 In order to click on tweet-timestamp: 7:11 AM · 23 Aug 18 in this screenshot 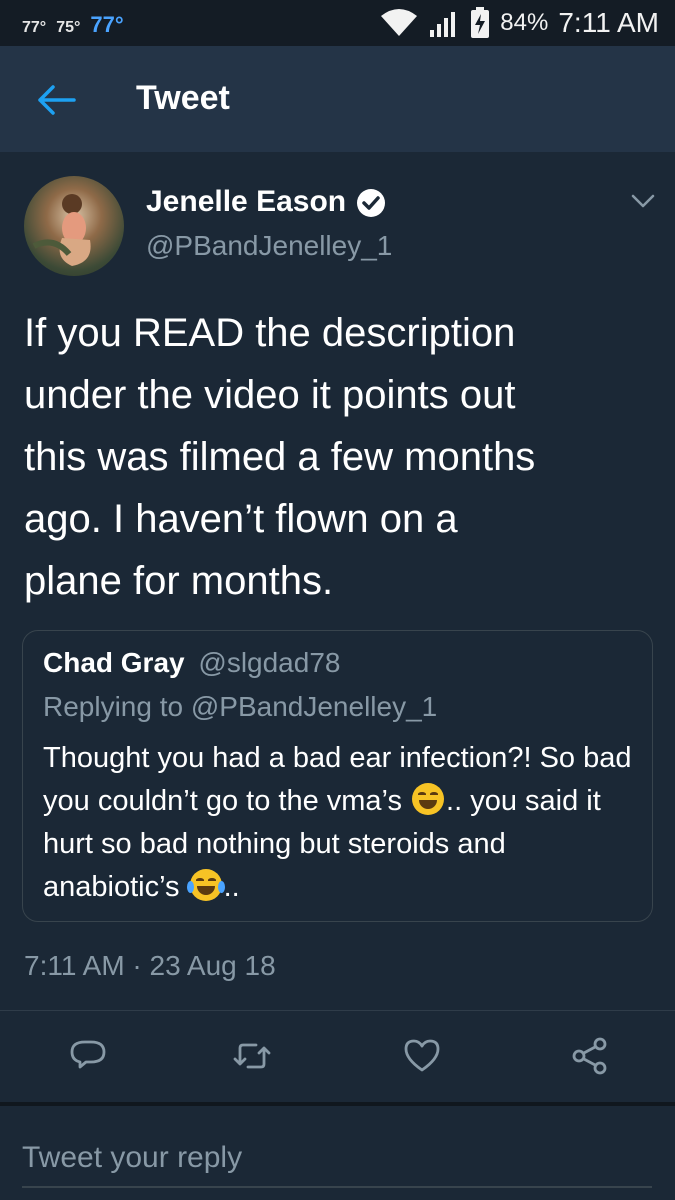, I will do `click(150, 965)`.